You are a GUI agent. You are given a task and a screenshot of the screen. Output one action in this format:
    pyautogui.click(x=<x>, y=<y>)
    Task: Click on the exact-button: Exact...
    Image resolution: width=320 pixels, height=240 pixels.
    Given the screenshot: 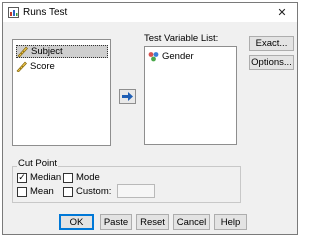 What is the action you would take?
    pyautogui.click(x=271, y=43)
    